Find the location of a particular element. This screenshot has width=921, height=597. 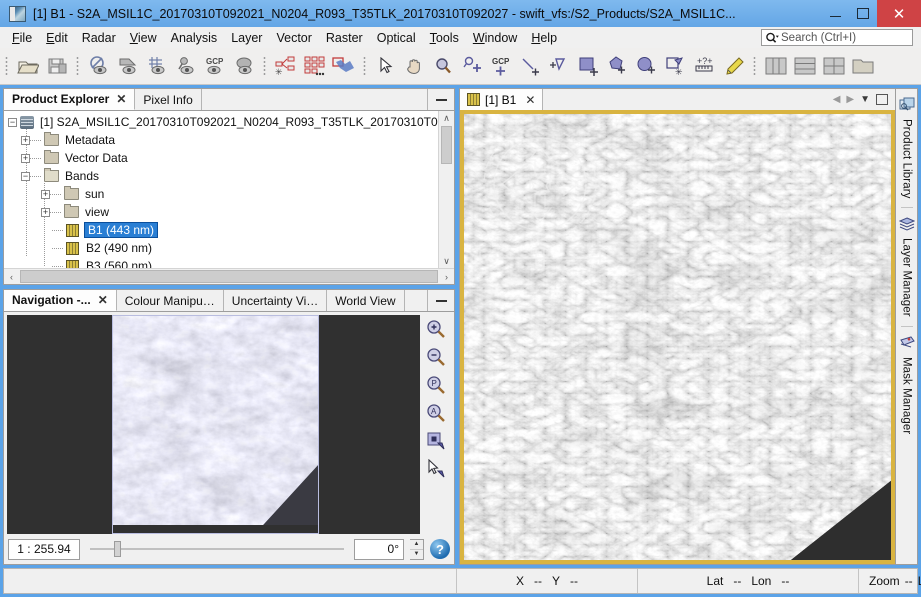

tree-horizontal-scrollbar: ‹ › is located at coordinates (229, 276).